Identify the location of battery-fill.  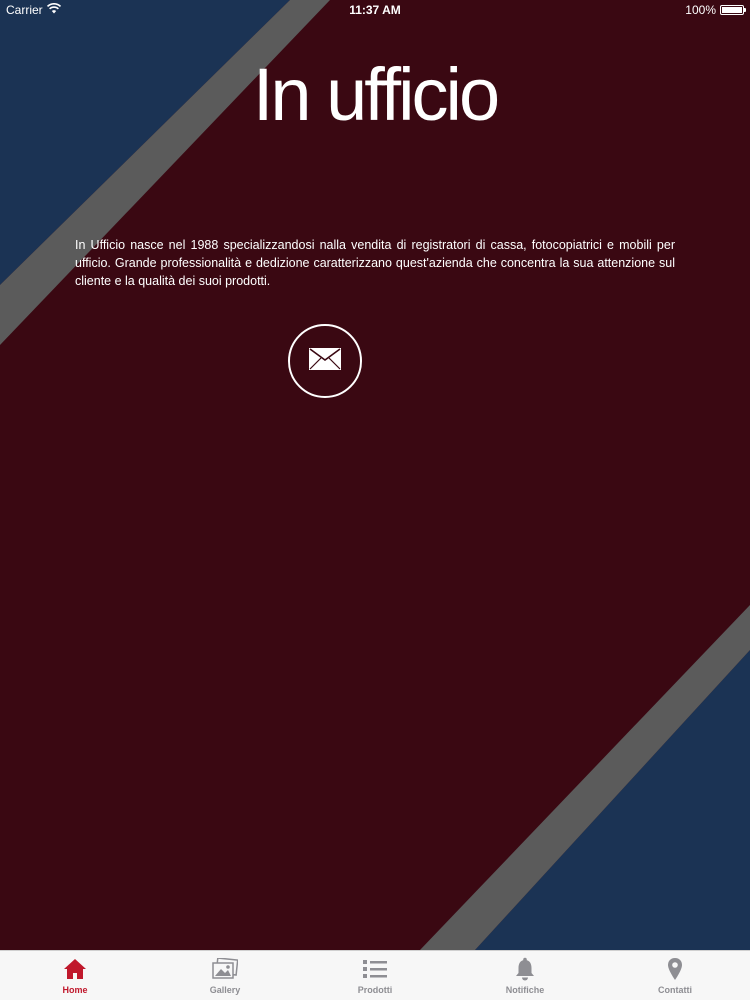
(732, 10).